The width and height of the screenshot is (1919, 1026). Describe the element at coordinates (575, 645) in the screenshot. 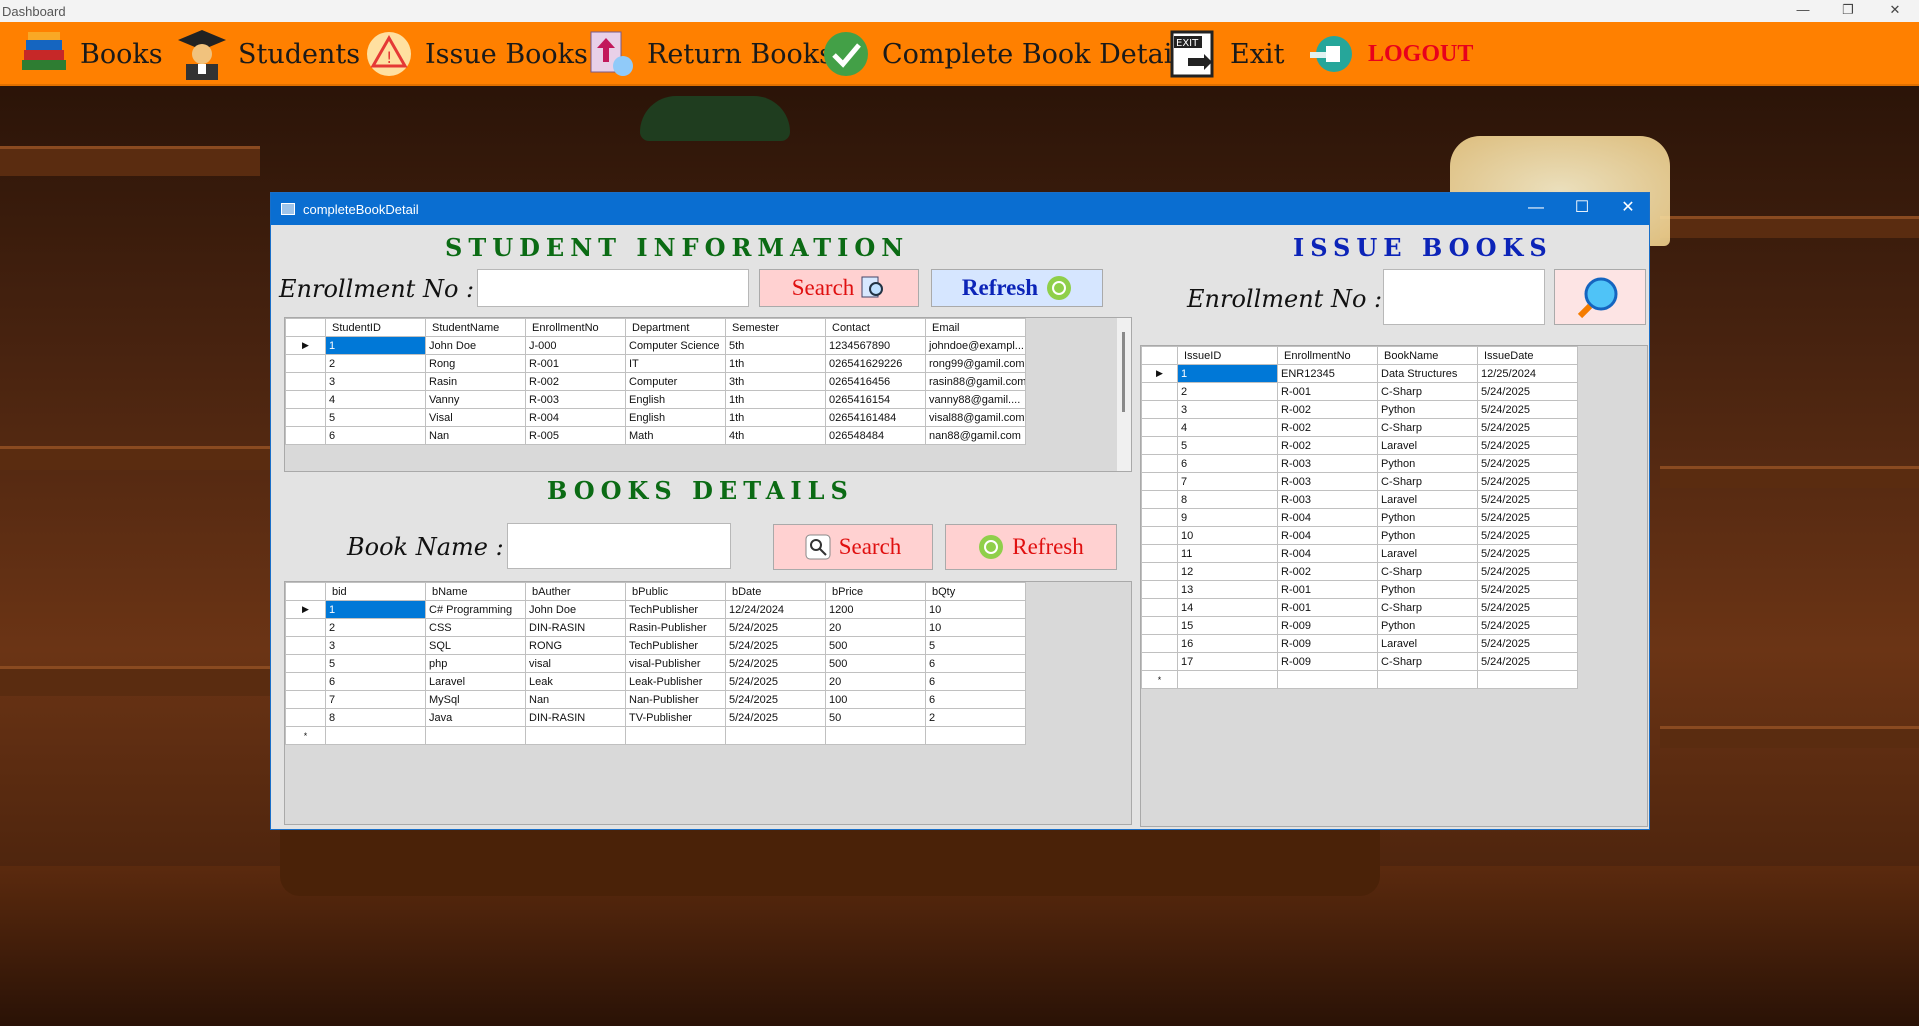

I see `books-cell: RONG` at that location.